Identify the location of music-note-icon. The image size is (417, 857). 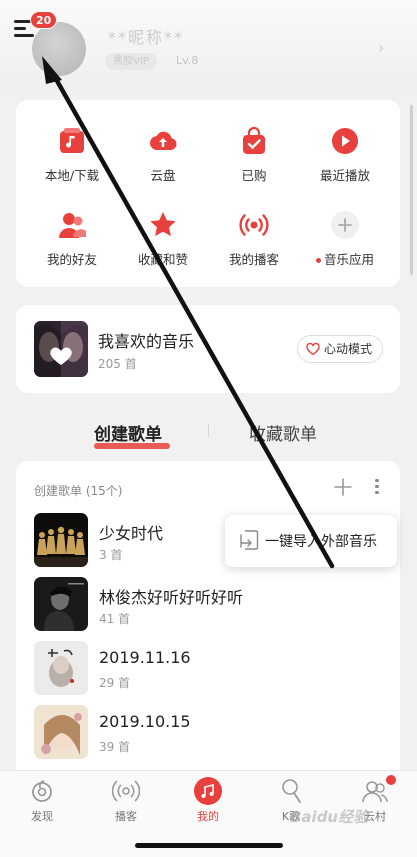
(208, 791).